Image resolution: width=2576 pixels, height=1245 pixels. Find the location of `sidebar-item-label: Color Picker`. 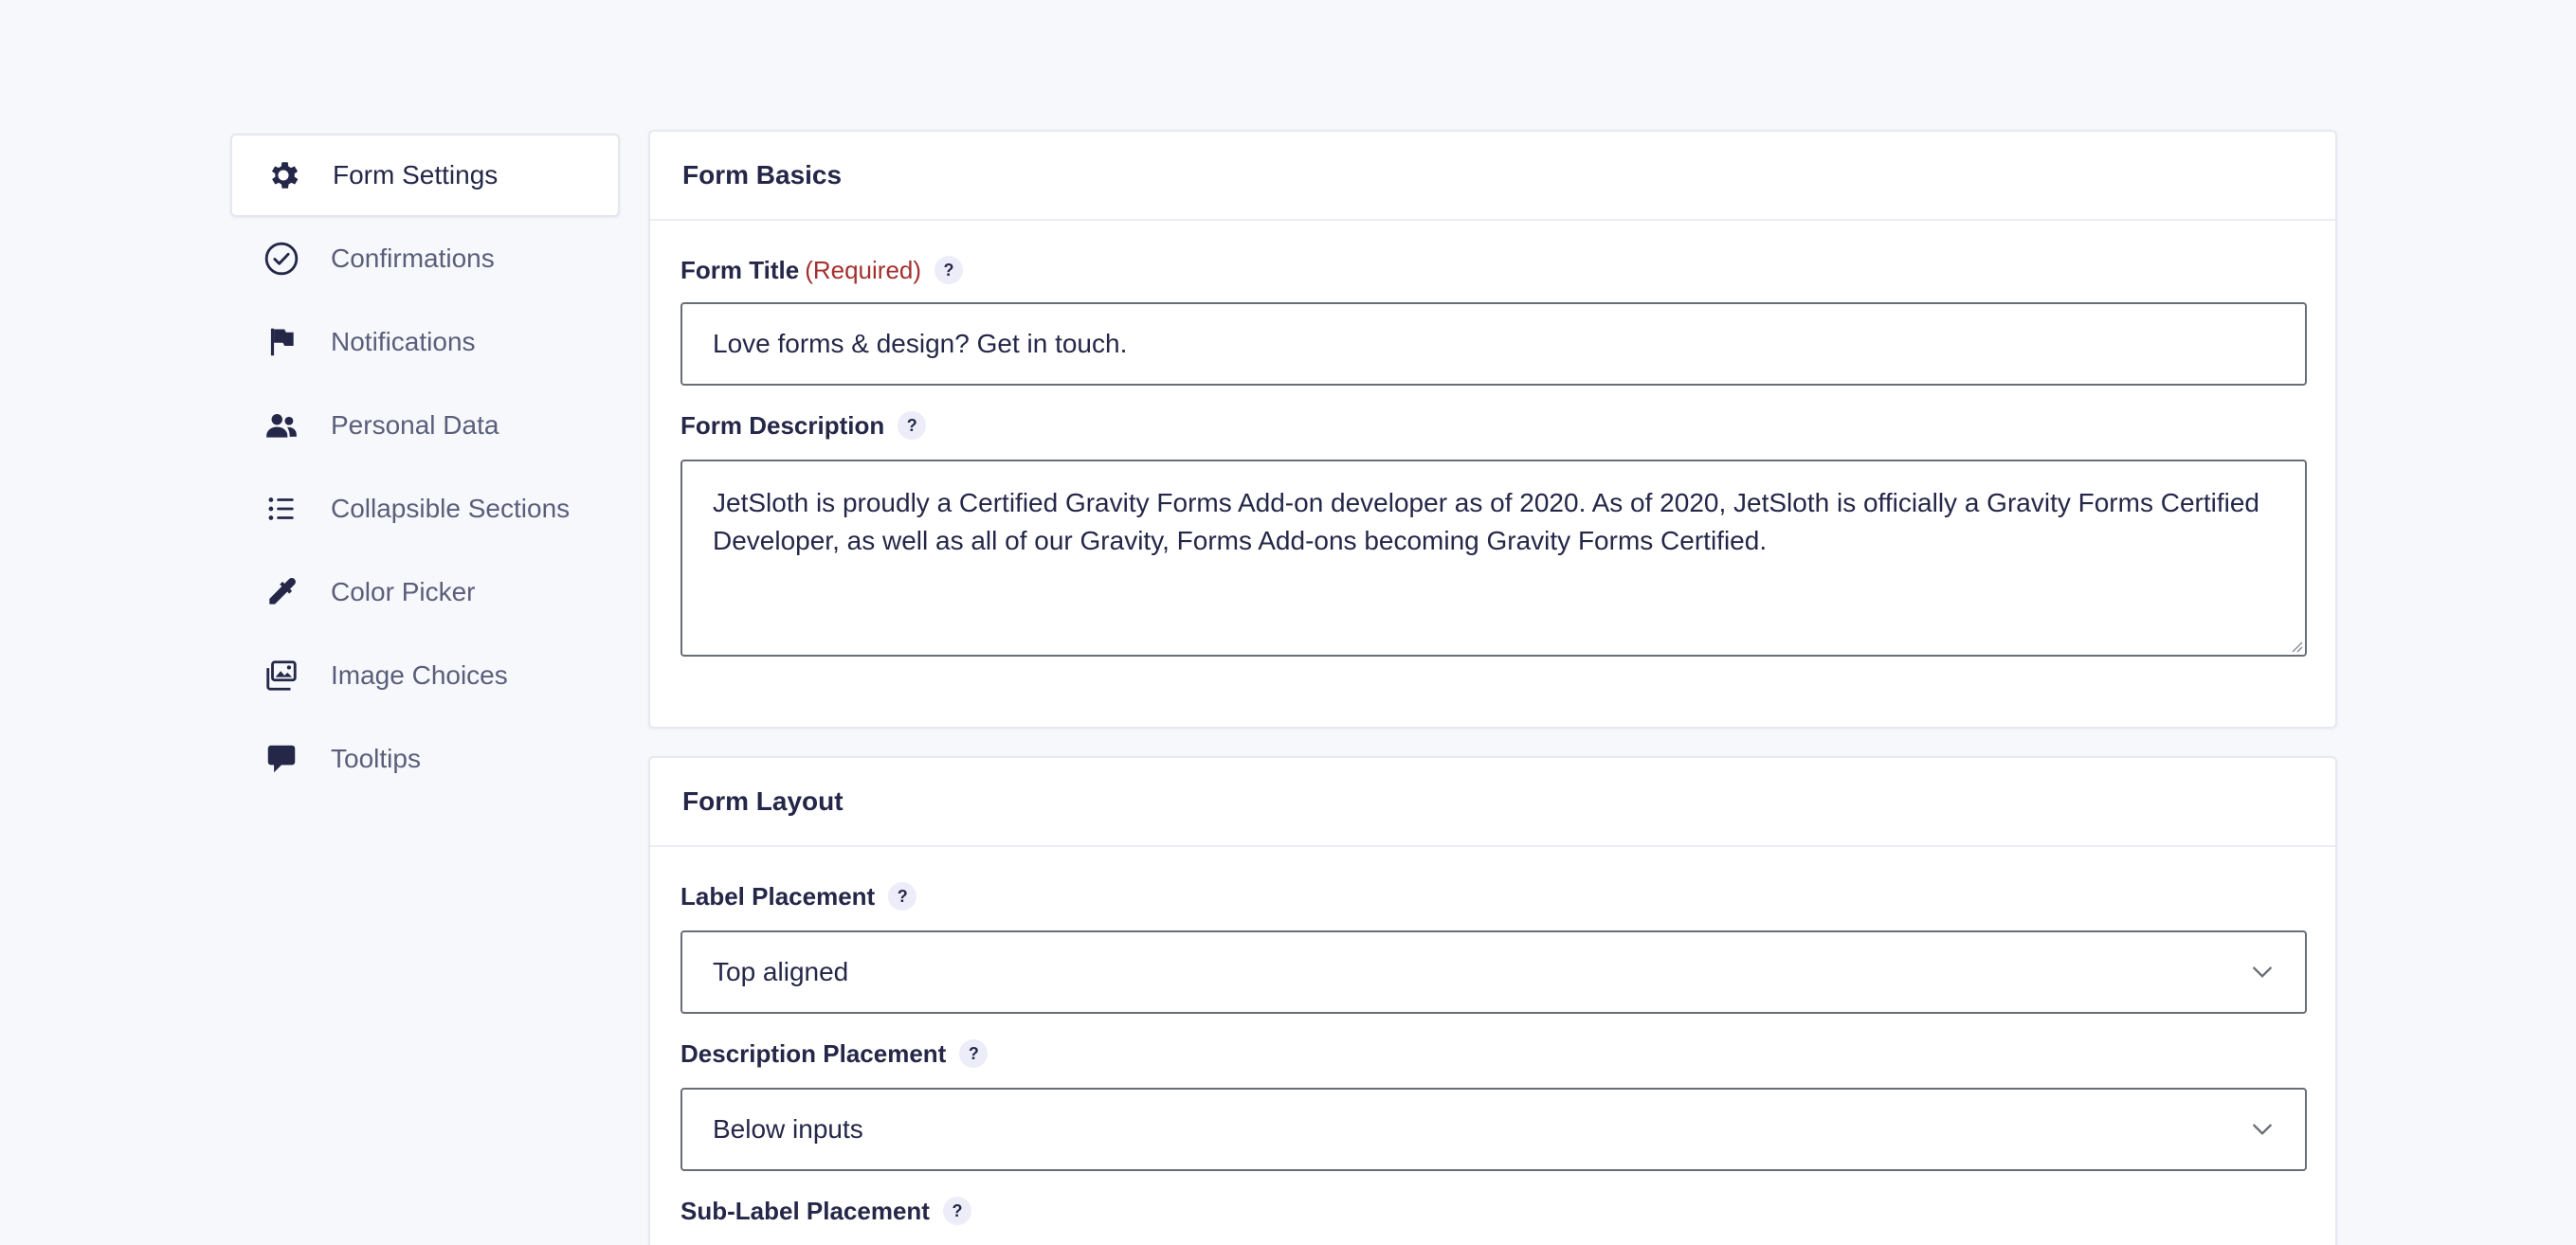

sidebar-item-label: Color Picker is located at coordinates (403, 591).